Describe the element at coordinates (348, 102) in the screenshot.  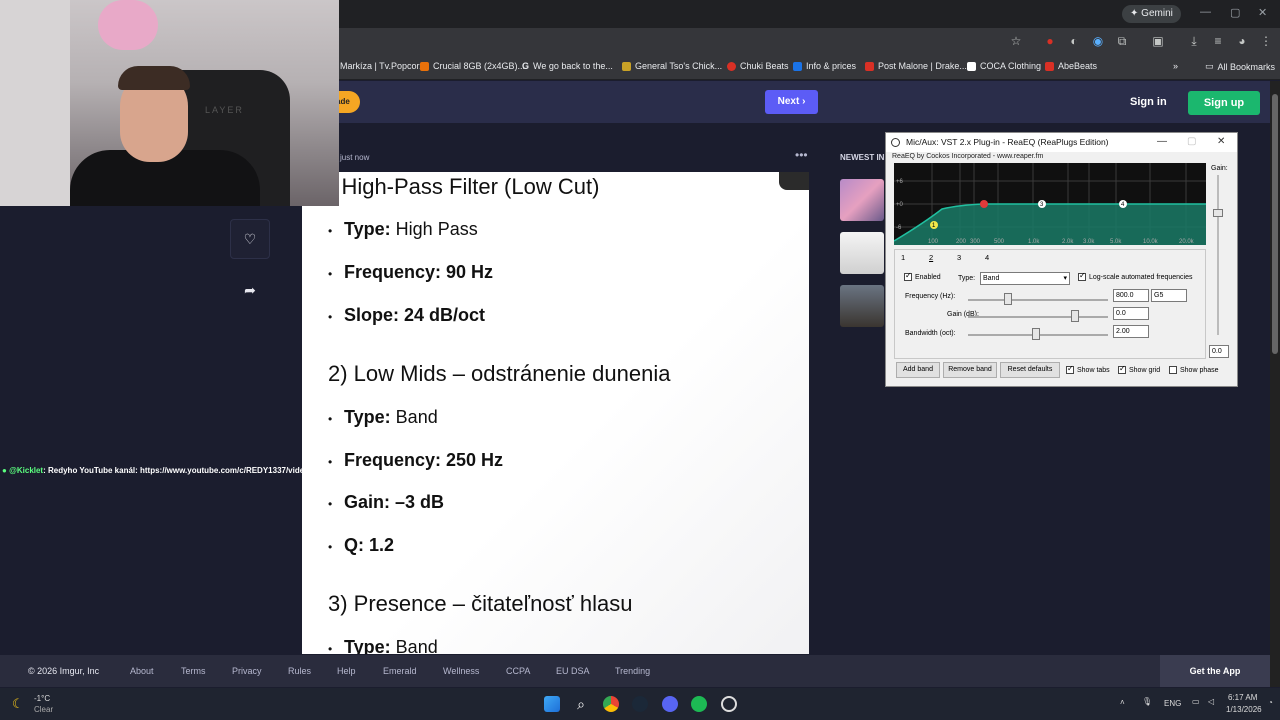
I see `new-post-button: ade` at that location.